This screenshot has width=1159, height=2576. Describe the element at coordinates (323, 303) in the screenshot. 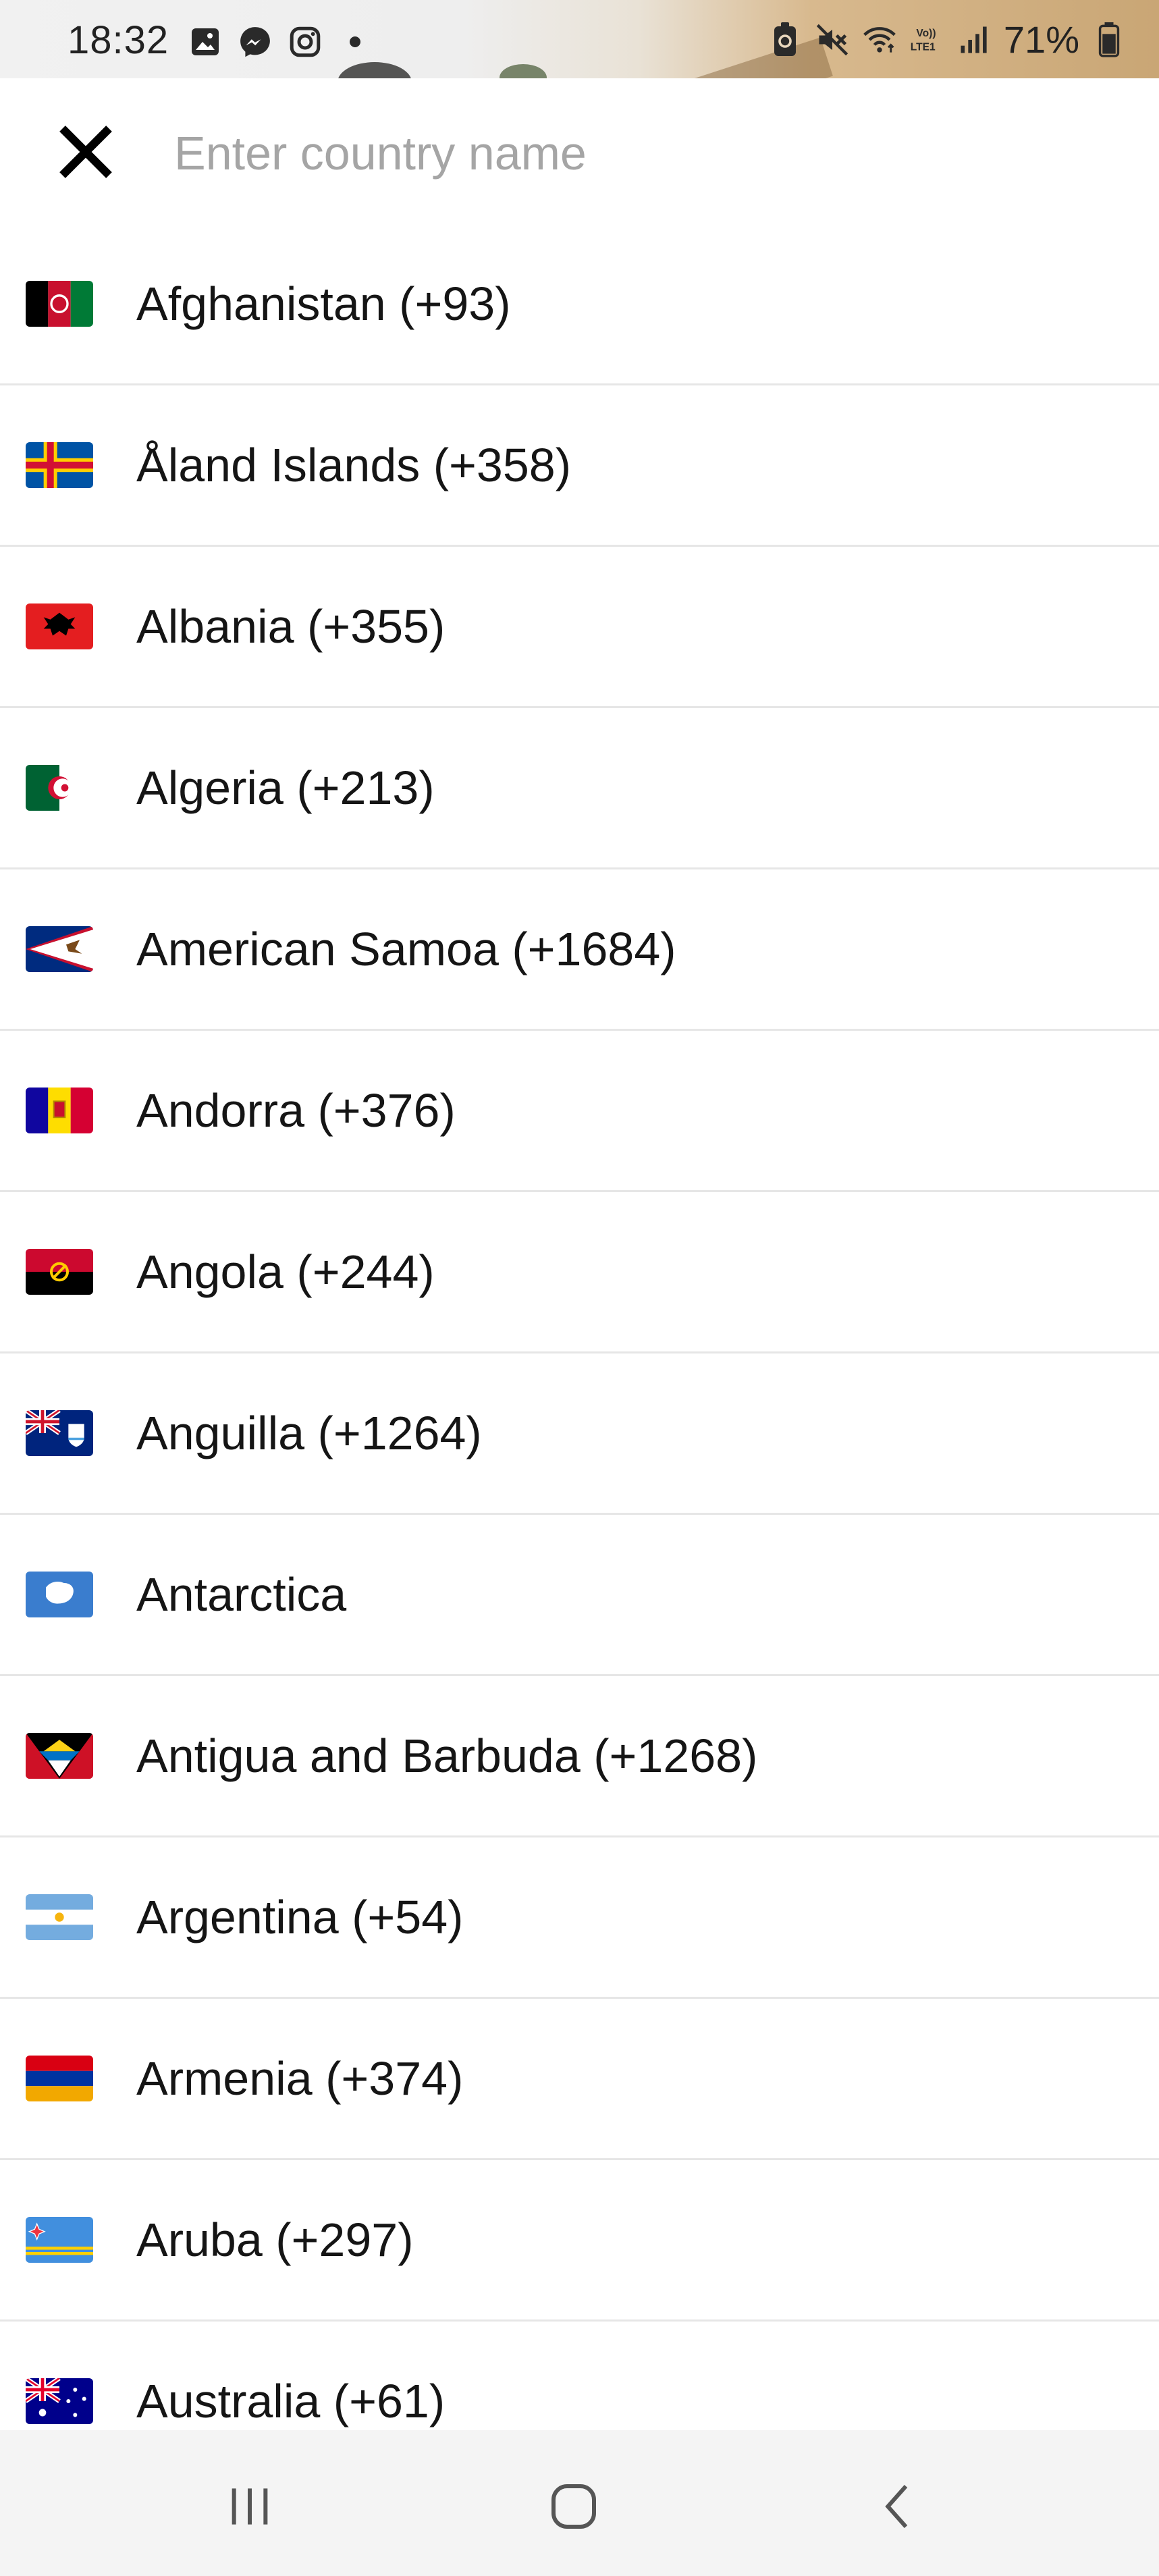

I see `country-label: Afghanistan (+93)` at that location.